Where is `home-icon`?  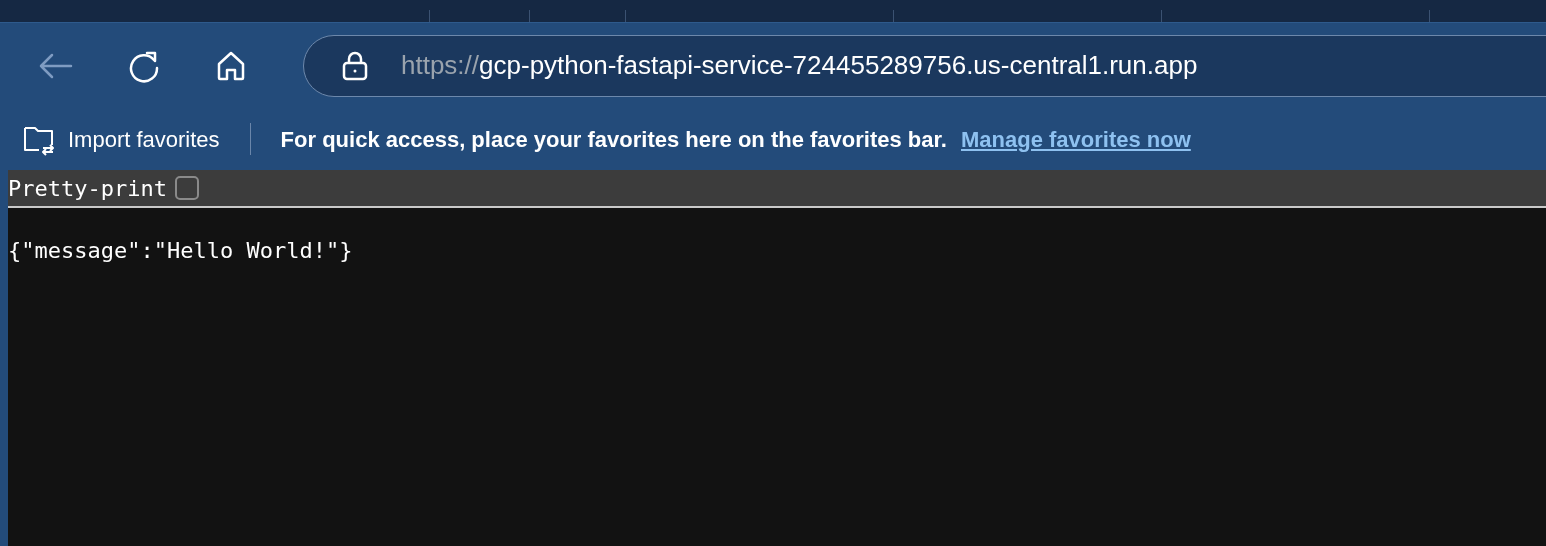
home-icon is located at coordinates (231, 65).